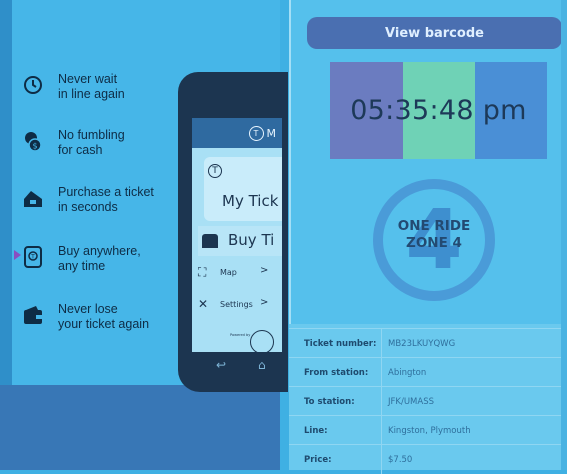 This screenshot has width=567, height=474. What do you see at coordinates (262, 342) in the screenshot?
I see `vendor-logo` at bounding box center [262, 342].